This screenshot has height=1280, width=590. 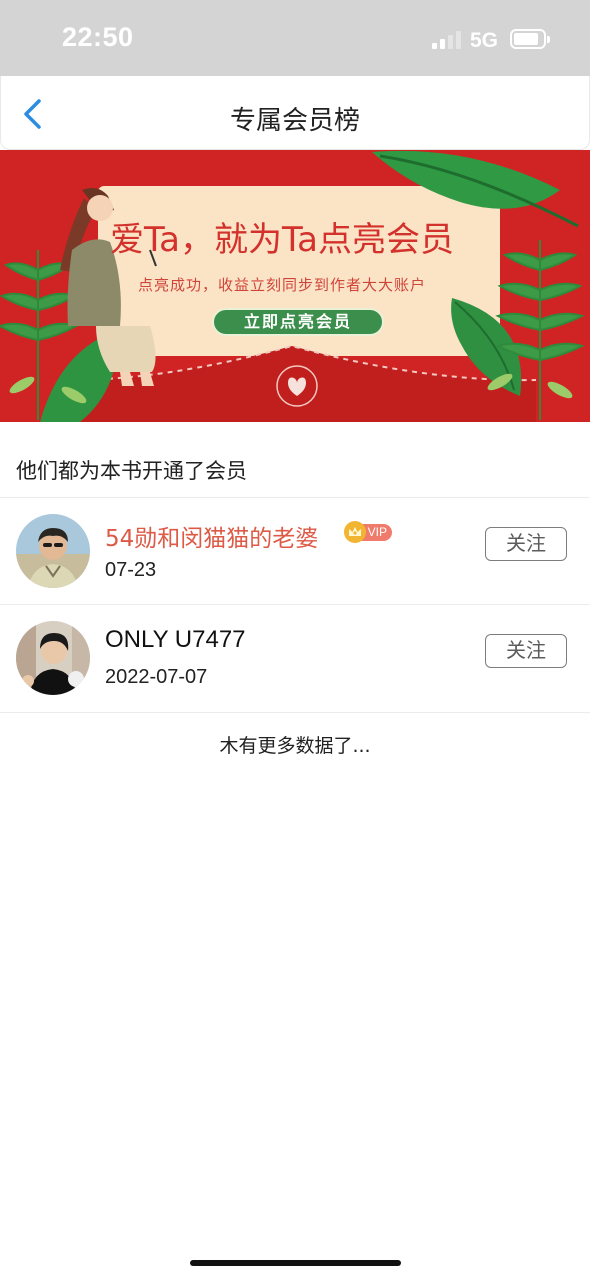 I want to click on light-up-vip-button: 立即点亮会员, so click(x=298, y=322).